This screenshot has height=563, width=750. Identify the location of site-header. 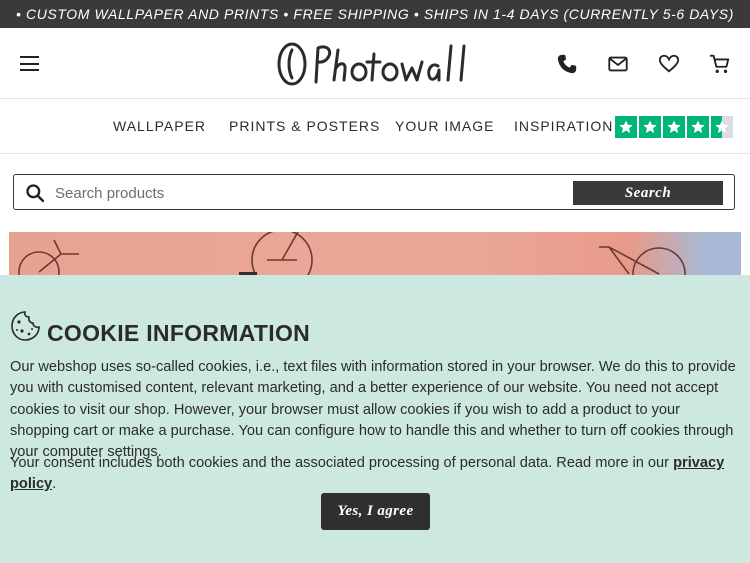
(375, 63).